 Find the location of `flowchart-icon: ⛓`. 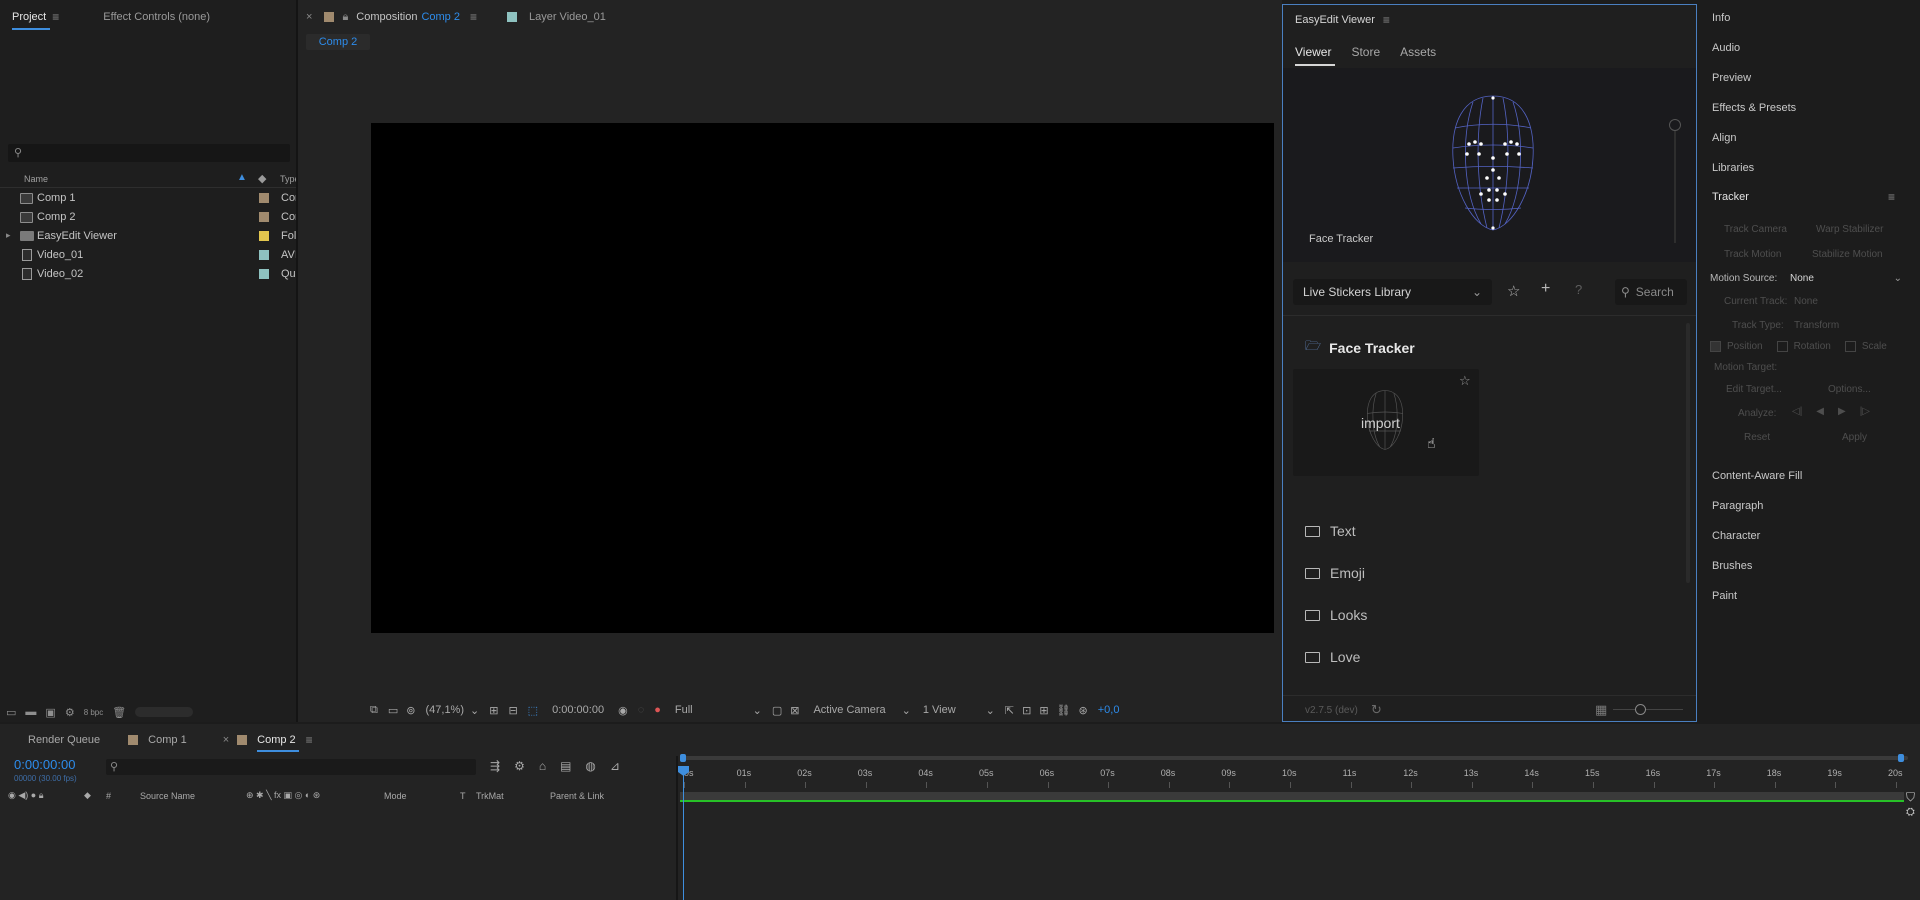

flowchart-icon: ⛓ is located at coordinates (1064, 710).